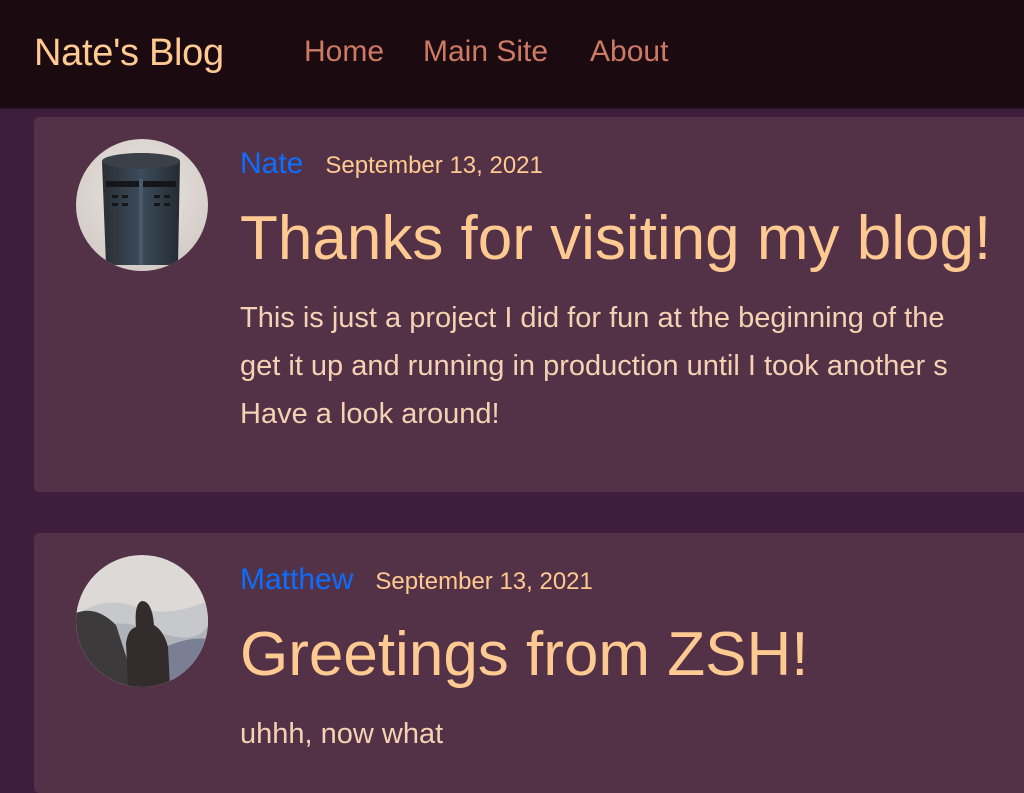 The width and height of the screenshot is (1024, 793). I want to click on brand-link: Nate's Blog, so click(129, 53).